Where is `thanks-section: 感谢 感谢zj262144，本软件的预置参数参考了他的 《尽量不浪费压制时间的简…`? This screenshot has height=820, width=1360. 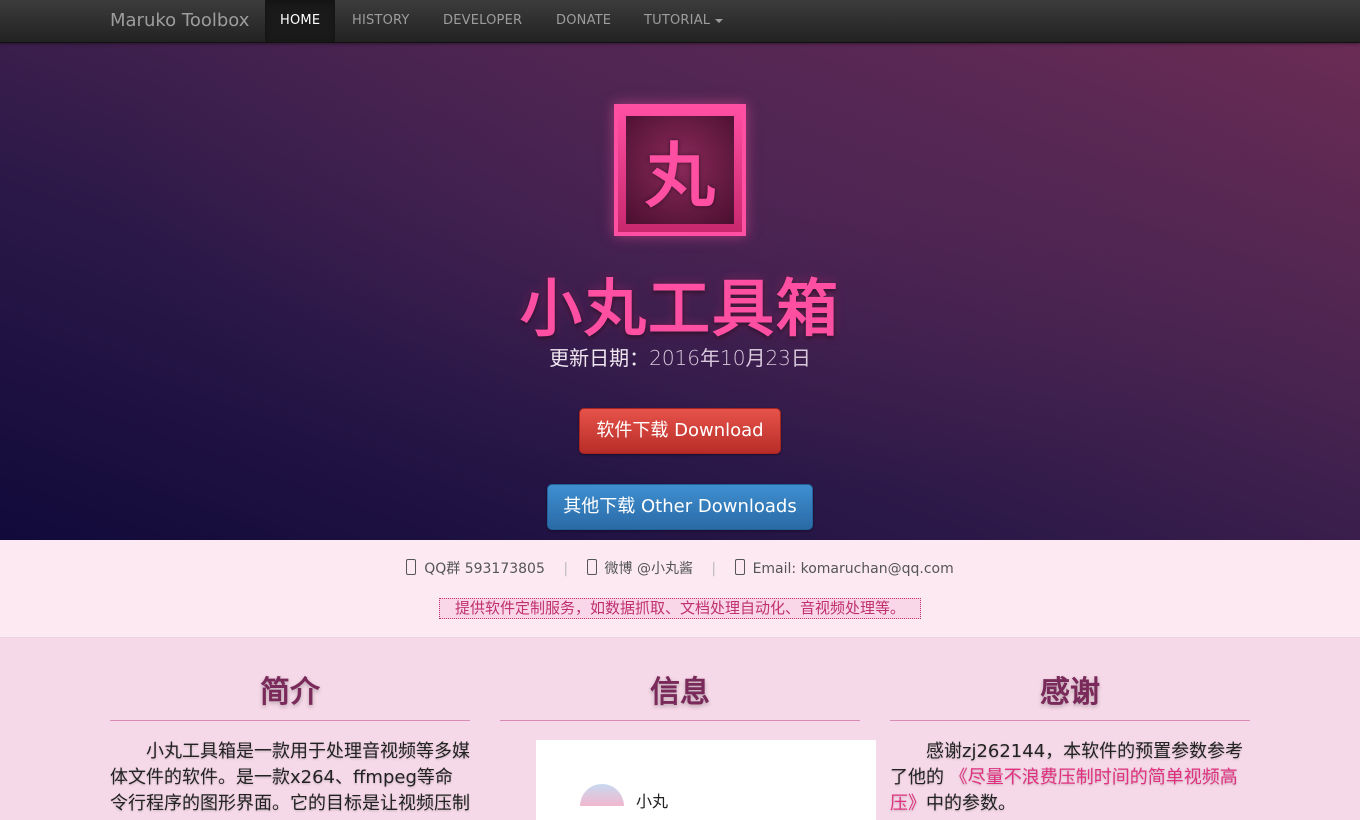 thanks-section: 感谢 感谢zj262144，本软件的预置参数参考了他的 《尽量不浪费压制时间的简… is located at coordinates (1070, 738).